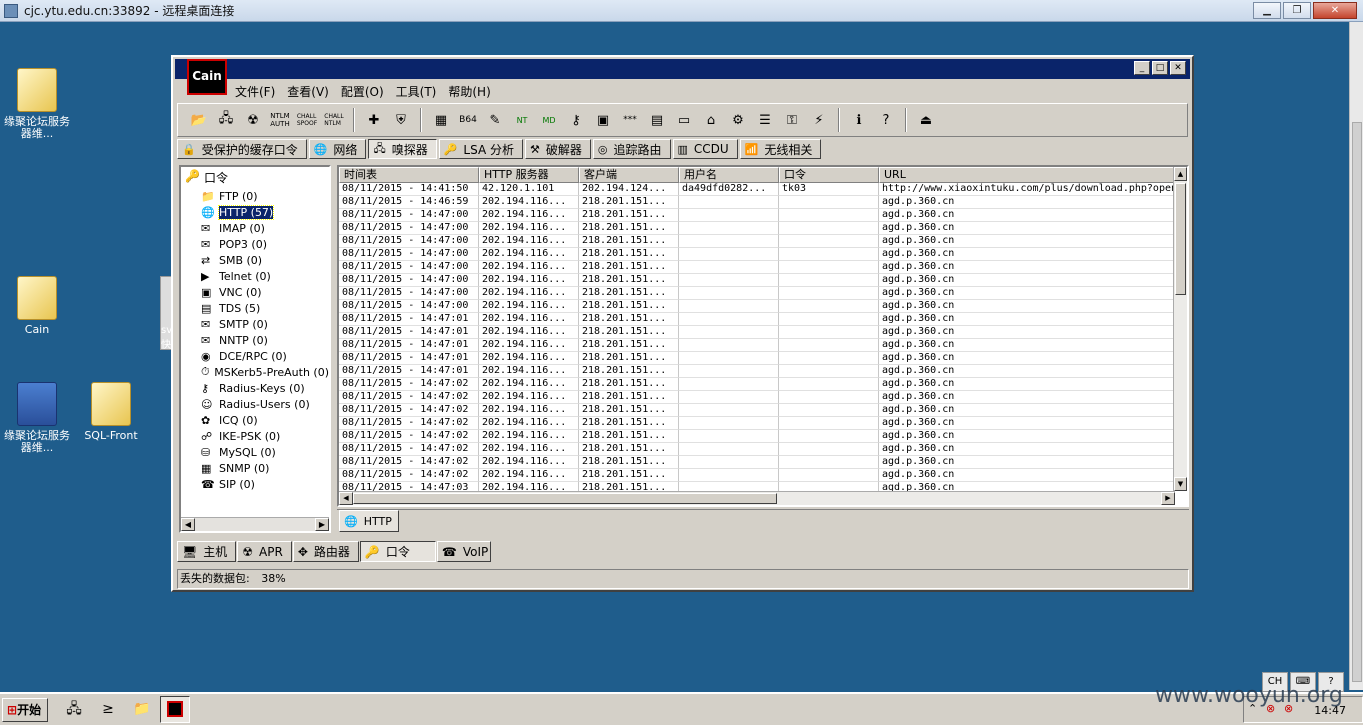 The image size is (1363, 725). Describe the element at coordinates (362, 91) in the screenshot. I see `menu-config: 配置(O)` at that location.